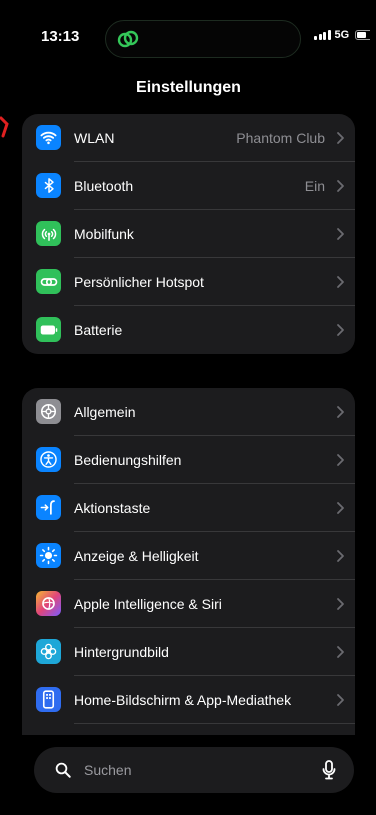 This screenshot has width=376, height=815. I want to click on row-value: Ein, so click(314, 186).